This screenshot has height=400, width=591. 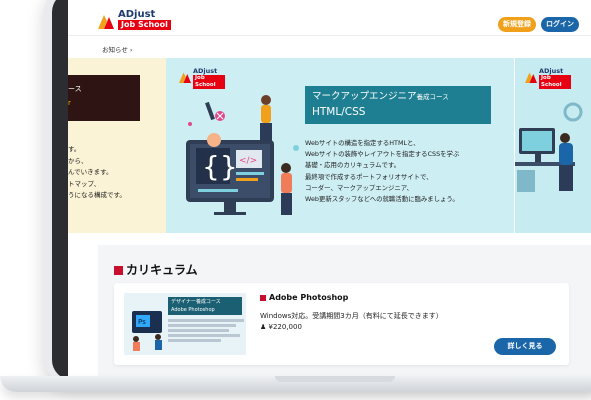 What do you see at coordinates (137, 14) in the screenshot?
I see `logo-brand: ADjust` at bounding box center [137, 14].